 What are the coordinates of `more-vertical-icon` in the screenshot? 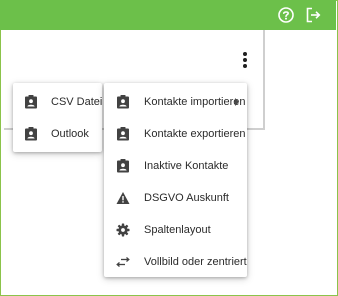 It's located at (245, 60).